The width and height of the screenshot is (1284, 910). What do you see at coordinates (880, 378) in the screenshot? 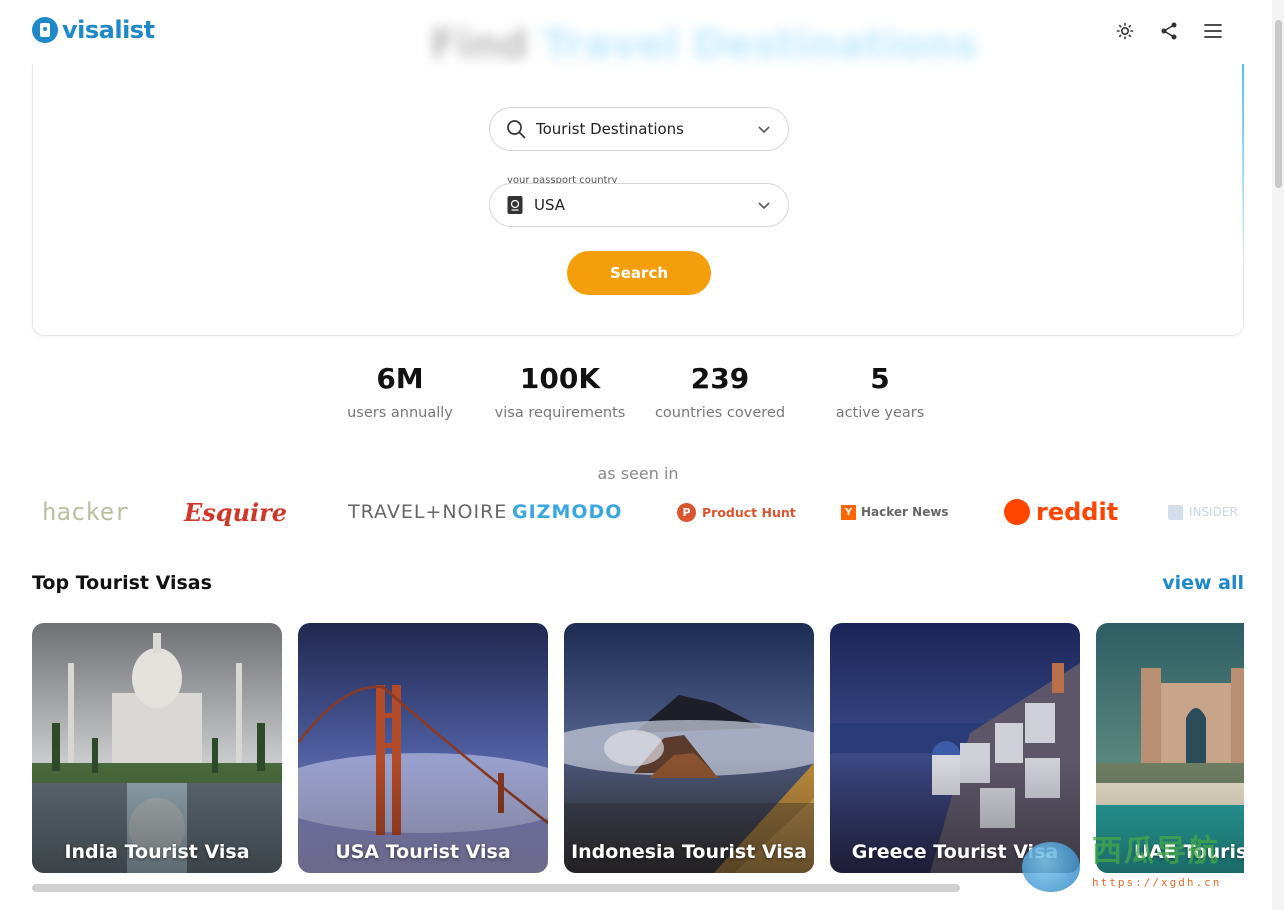
I see `stat-value: 5` at bounding box center [880, 378].